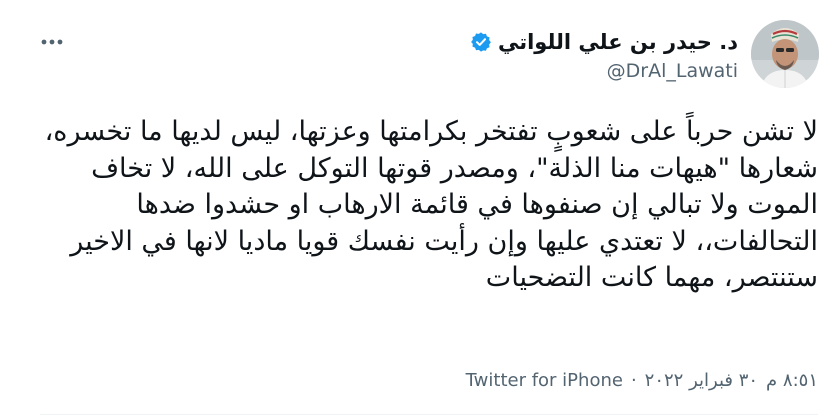 The height and width of the screenshot is (420, 834). Describe the element at coordinates (544, 381) in the screenshot. I see `tweet-source: Twitter for iPhone` at that location.